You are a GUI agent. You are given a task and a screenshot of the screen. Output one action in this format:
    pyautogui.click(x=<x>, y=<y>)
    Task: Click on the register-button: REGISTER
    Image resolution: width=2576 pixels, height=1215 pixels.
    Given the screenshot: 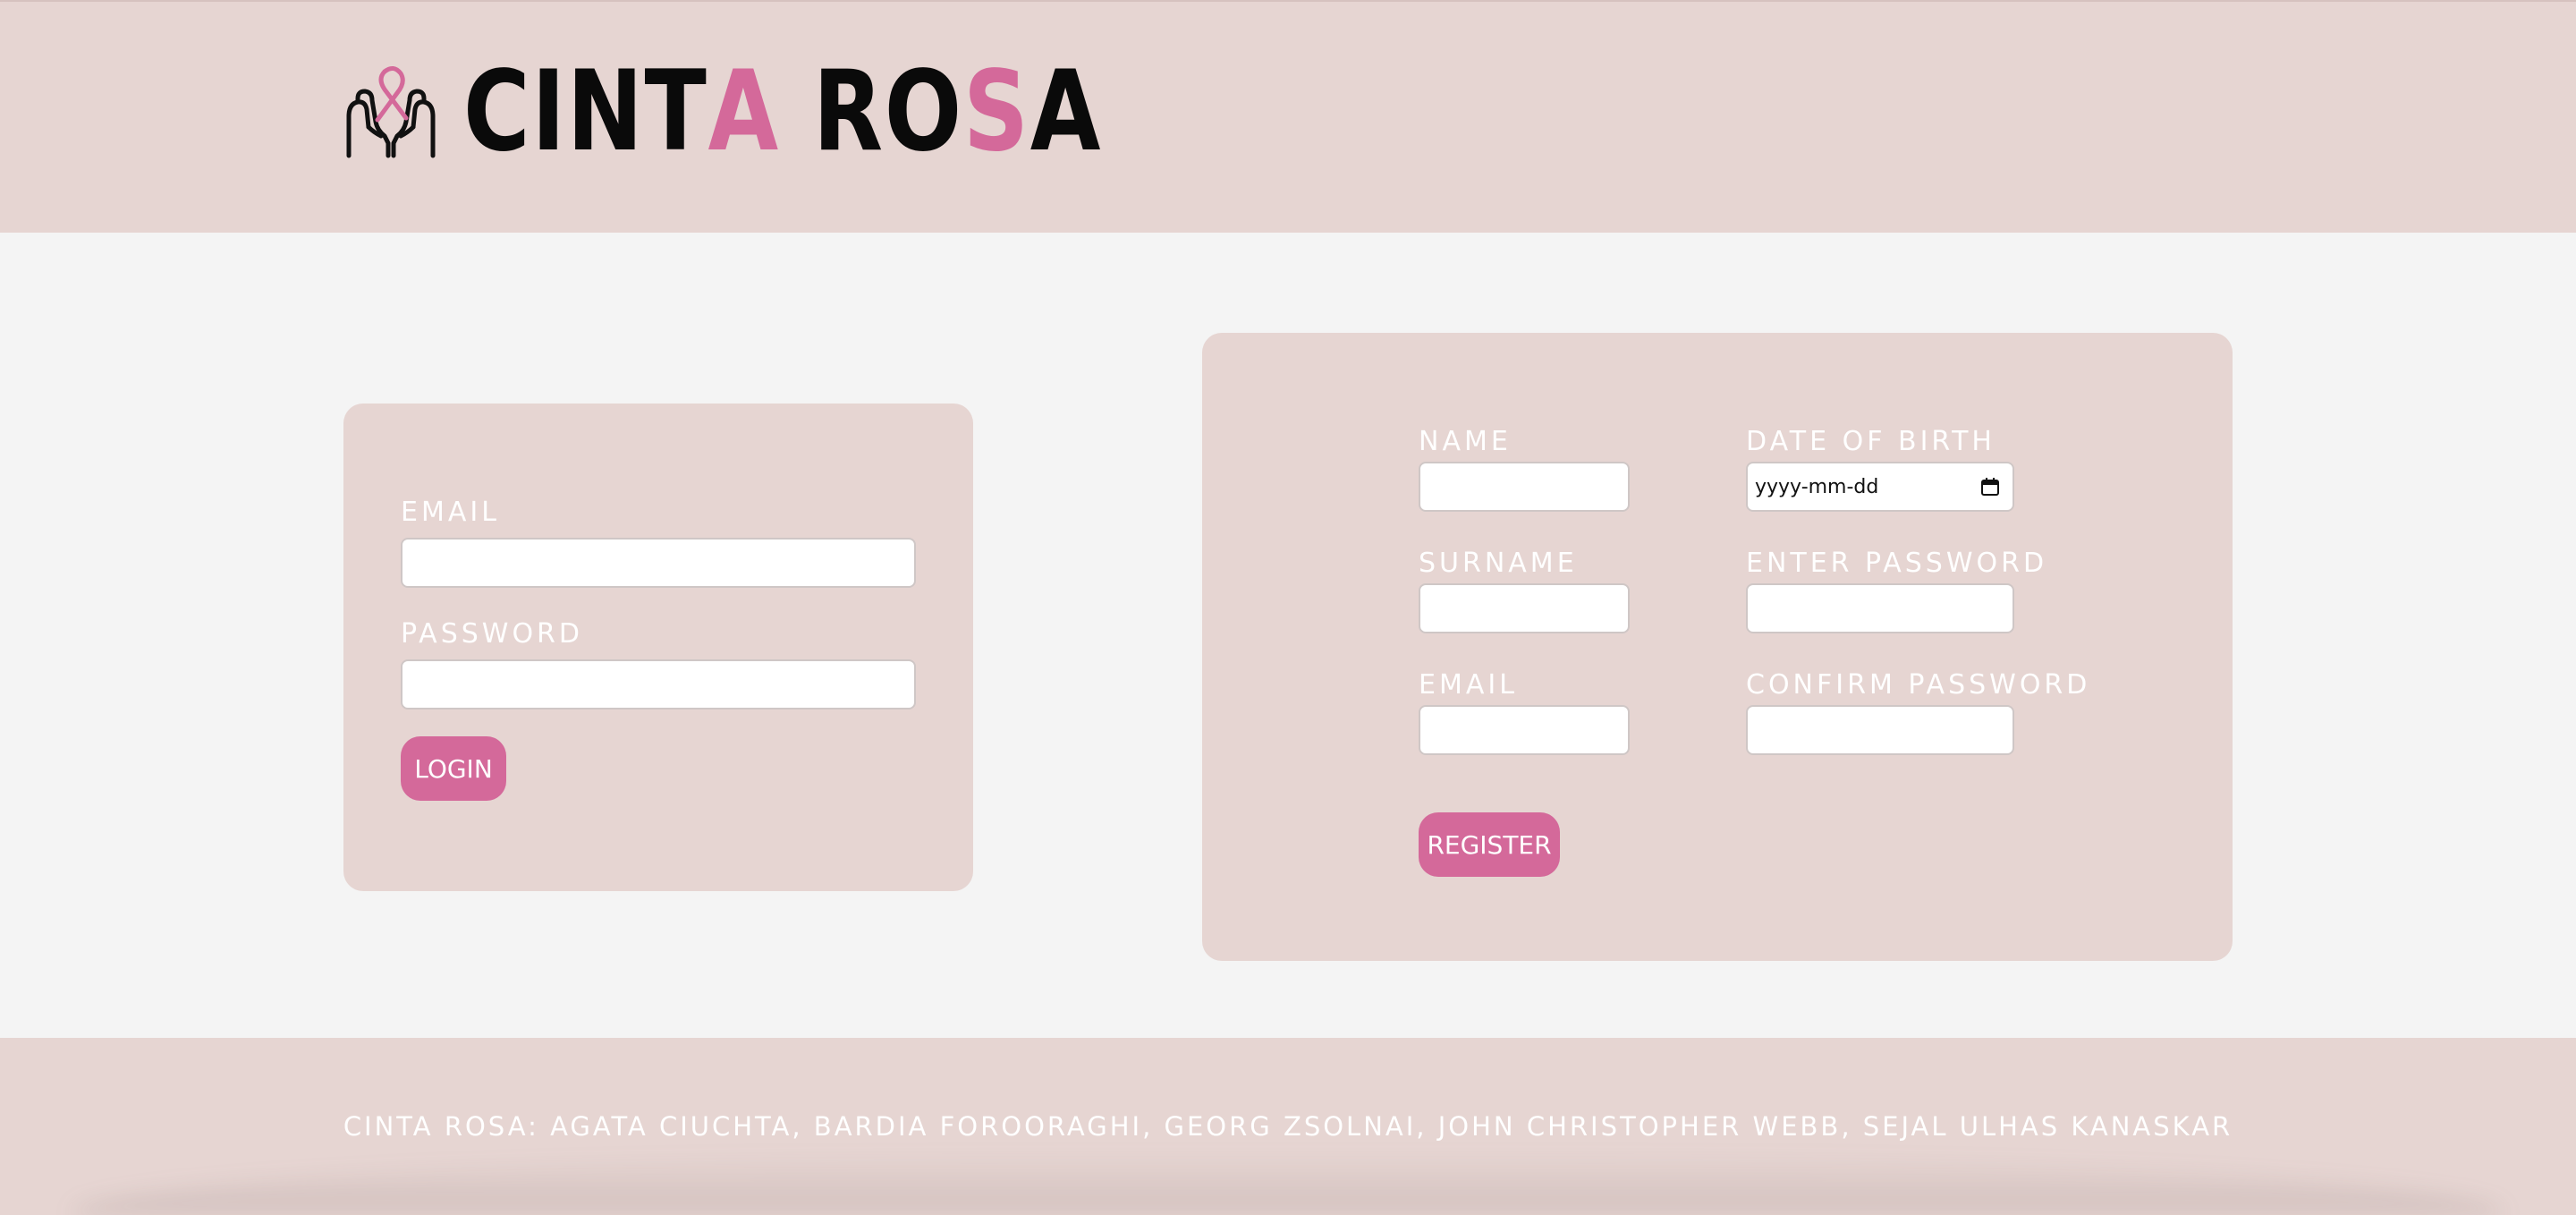 What is the action you would take?
    pyautogui.click(x=1489, y=845)
    